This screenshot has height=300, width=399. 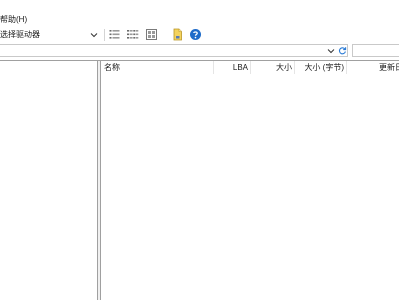 I want to click on column-header-name: 名称, so click(x=154, y=67).